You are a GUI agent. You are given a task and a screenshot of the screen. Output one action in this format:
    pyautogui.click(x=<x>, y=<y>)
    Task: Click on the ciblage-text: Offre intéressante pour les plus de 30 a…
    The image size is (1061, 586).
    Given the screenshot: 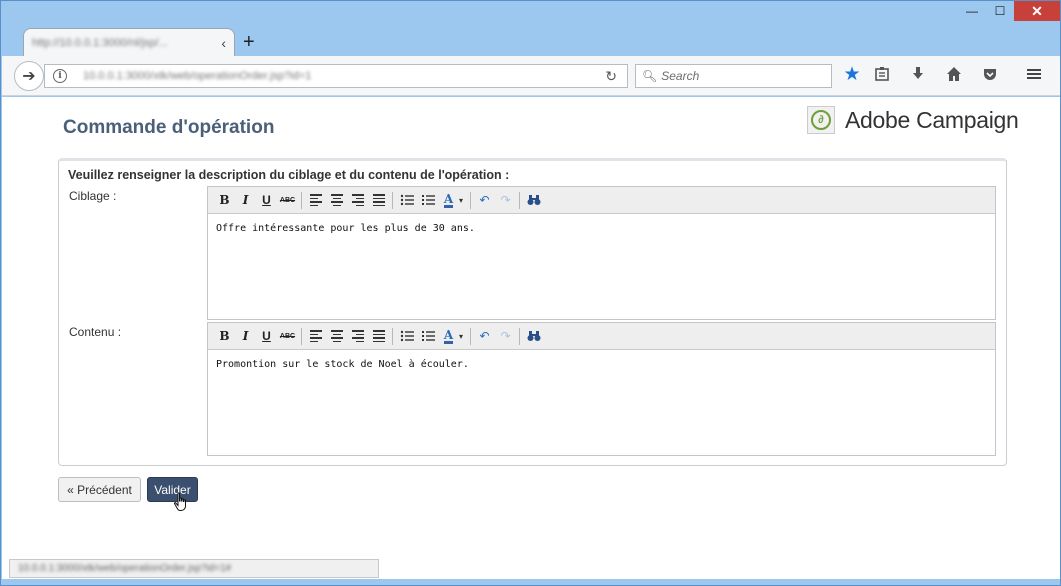 What is the action you would take?
    pyautogui.click(x=601, y=228)
    